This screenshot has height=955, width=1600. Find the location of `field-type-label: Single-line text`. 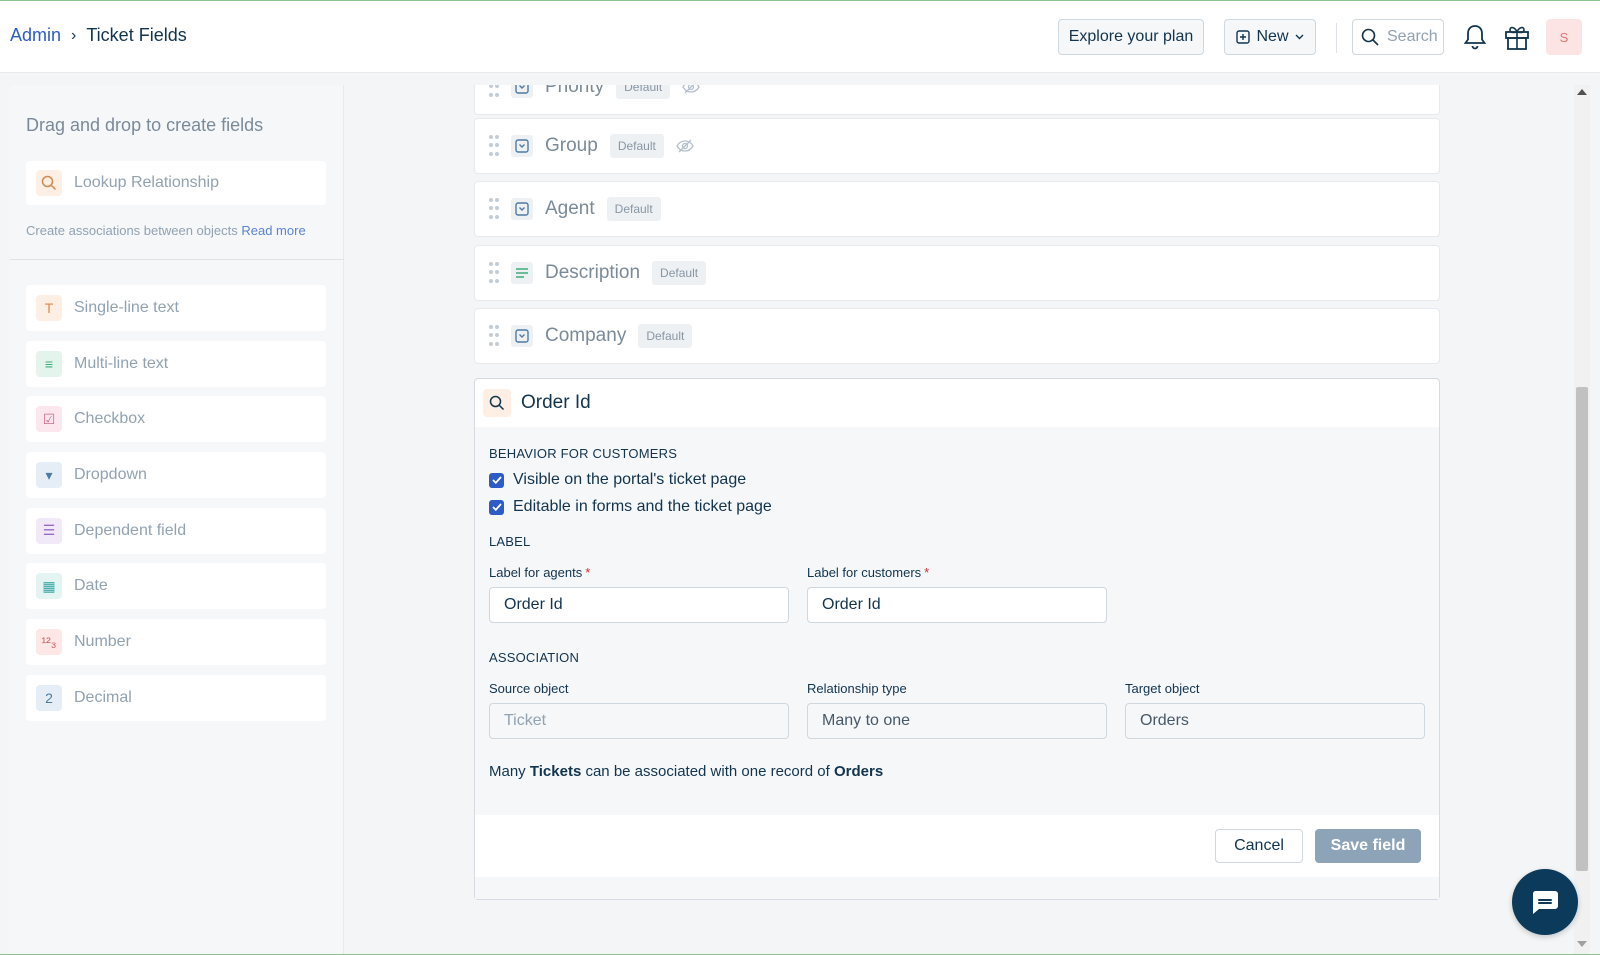

field-type-label: Single-line text is located at coordinates (126, 307).